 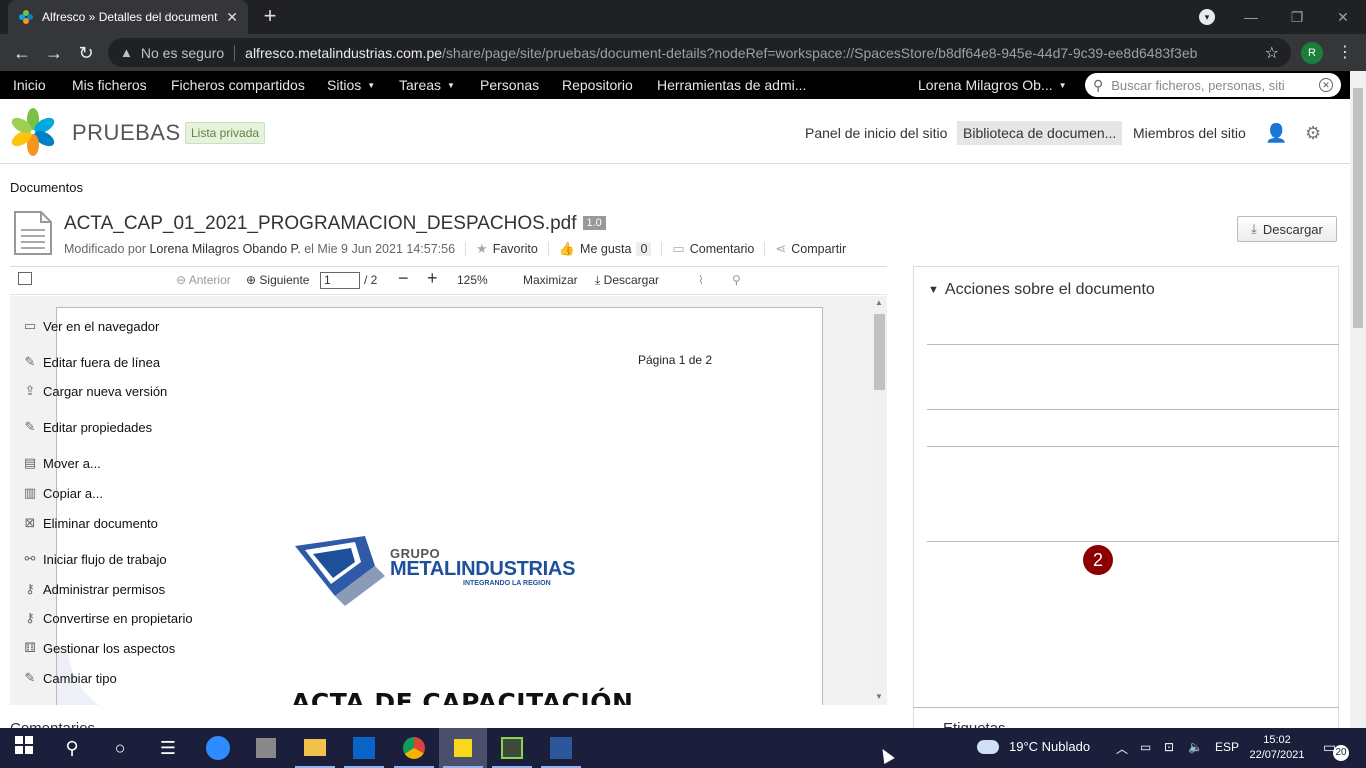 I want to click on word-icon, so click(x=561, y=748).